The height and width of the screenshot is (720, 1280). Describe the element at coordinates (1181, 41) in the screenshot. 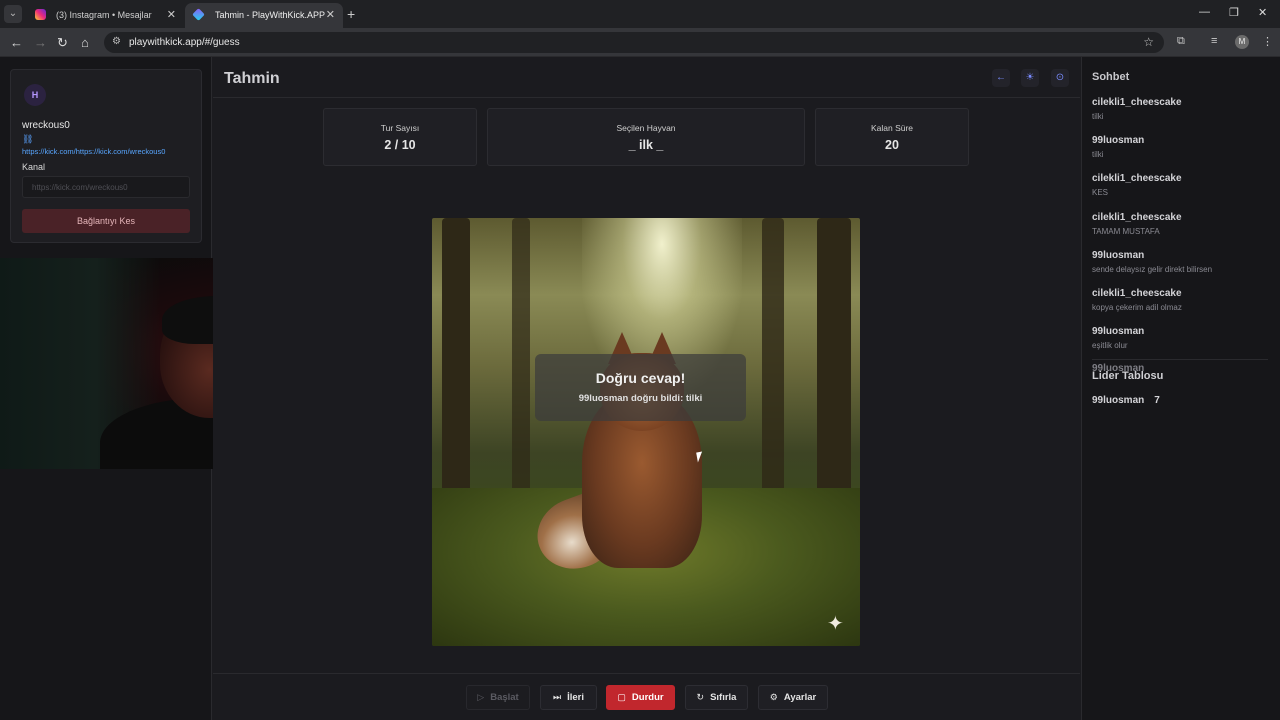

I see `extensions-icon: ⧉` at that location.